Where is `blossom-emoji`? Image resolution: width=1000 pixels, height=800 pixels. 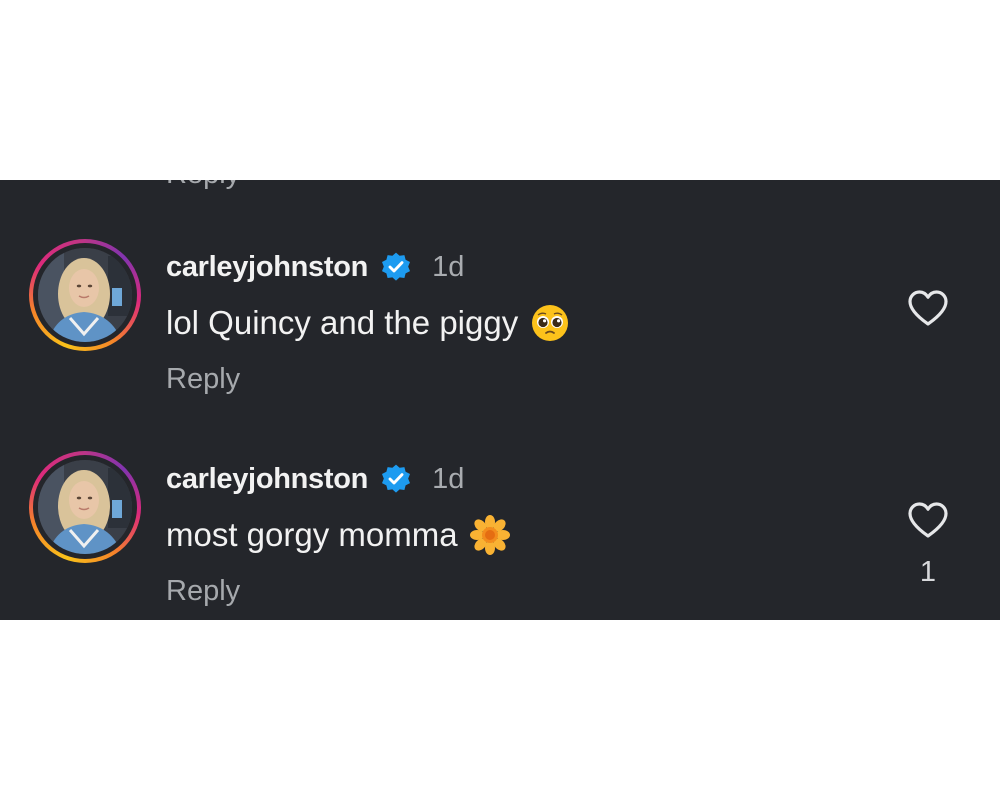 blossom-emoji is located at coordinates (489, 535).